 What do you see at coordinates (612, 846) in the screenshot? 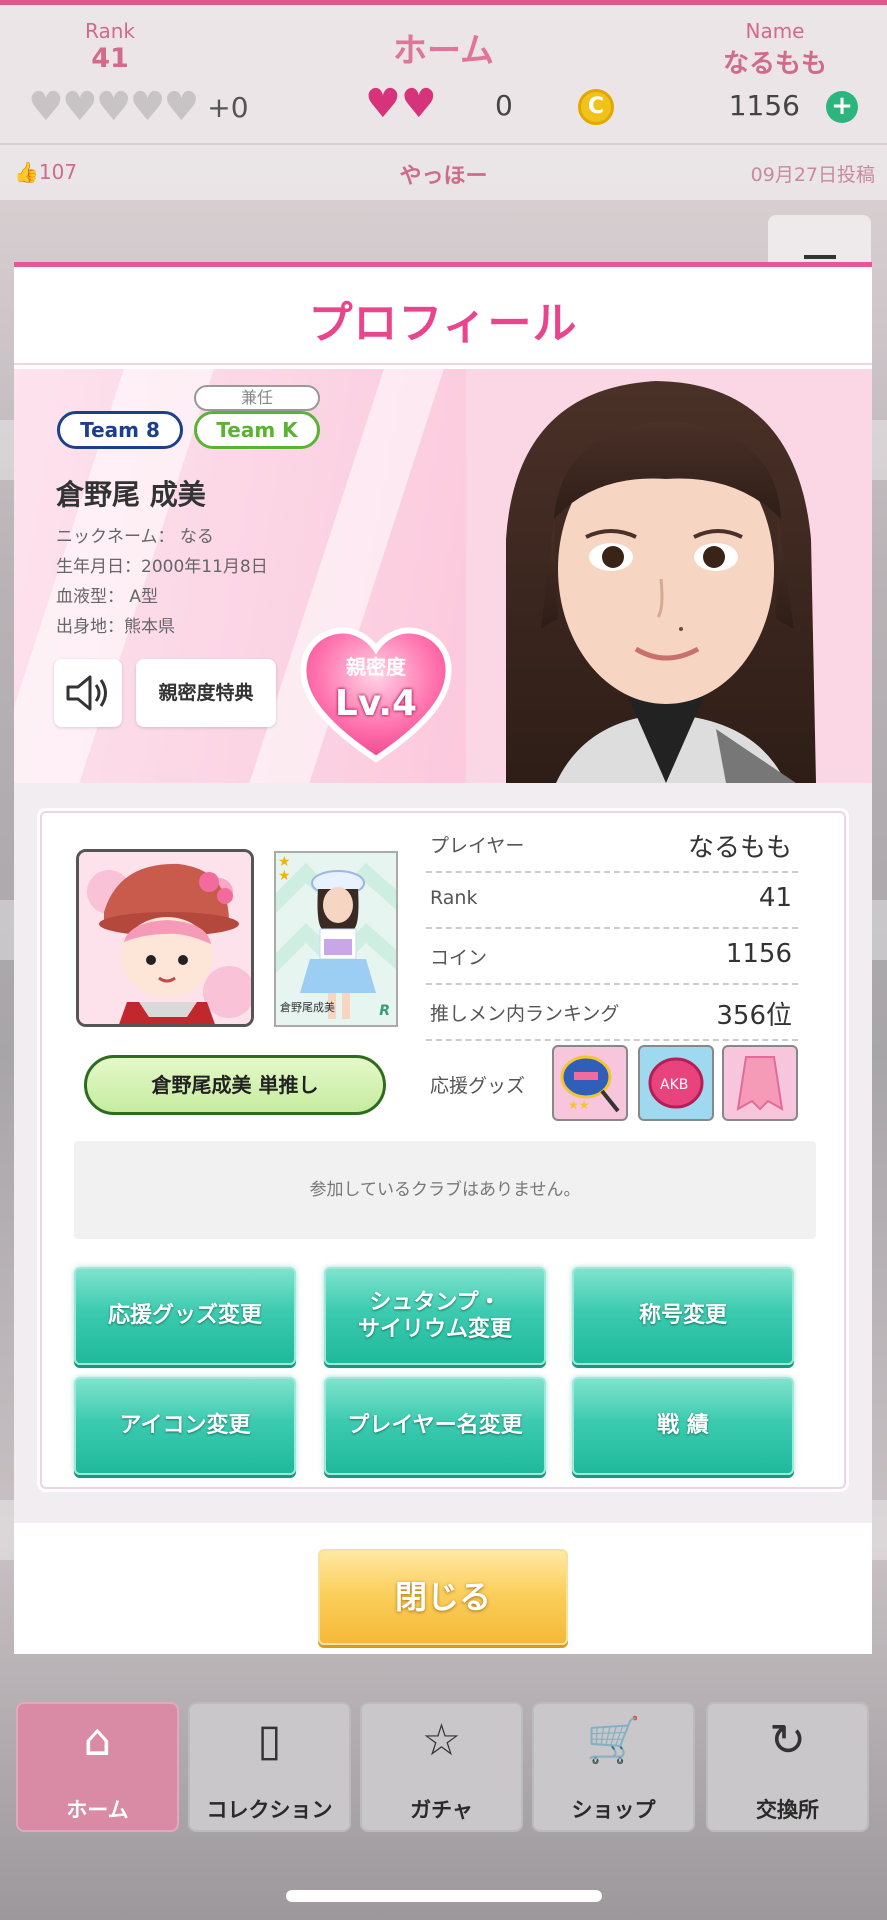
I see `stat-row-player: プレイヤー なるもも` at bounding box center [612, 846].